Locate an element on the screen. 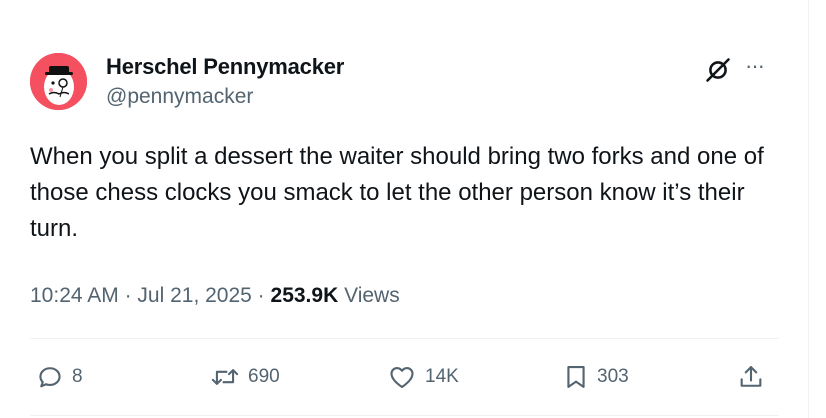 The width and height of the screenshot is (826, 418). bookmark-count: 303 is located at coordinates (613, 376).